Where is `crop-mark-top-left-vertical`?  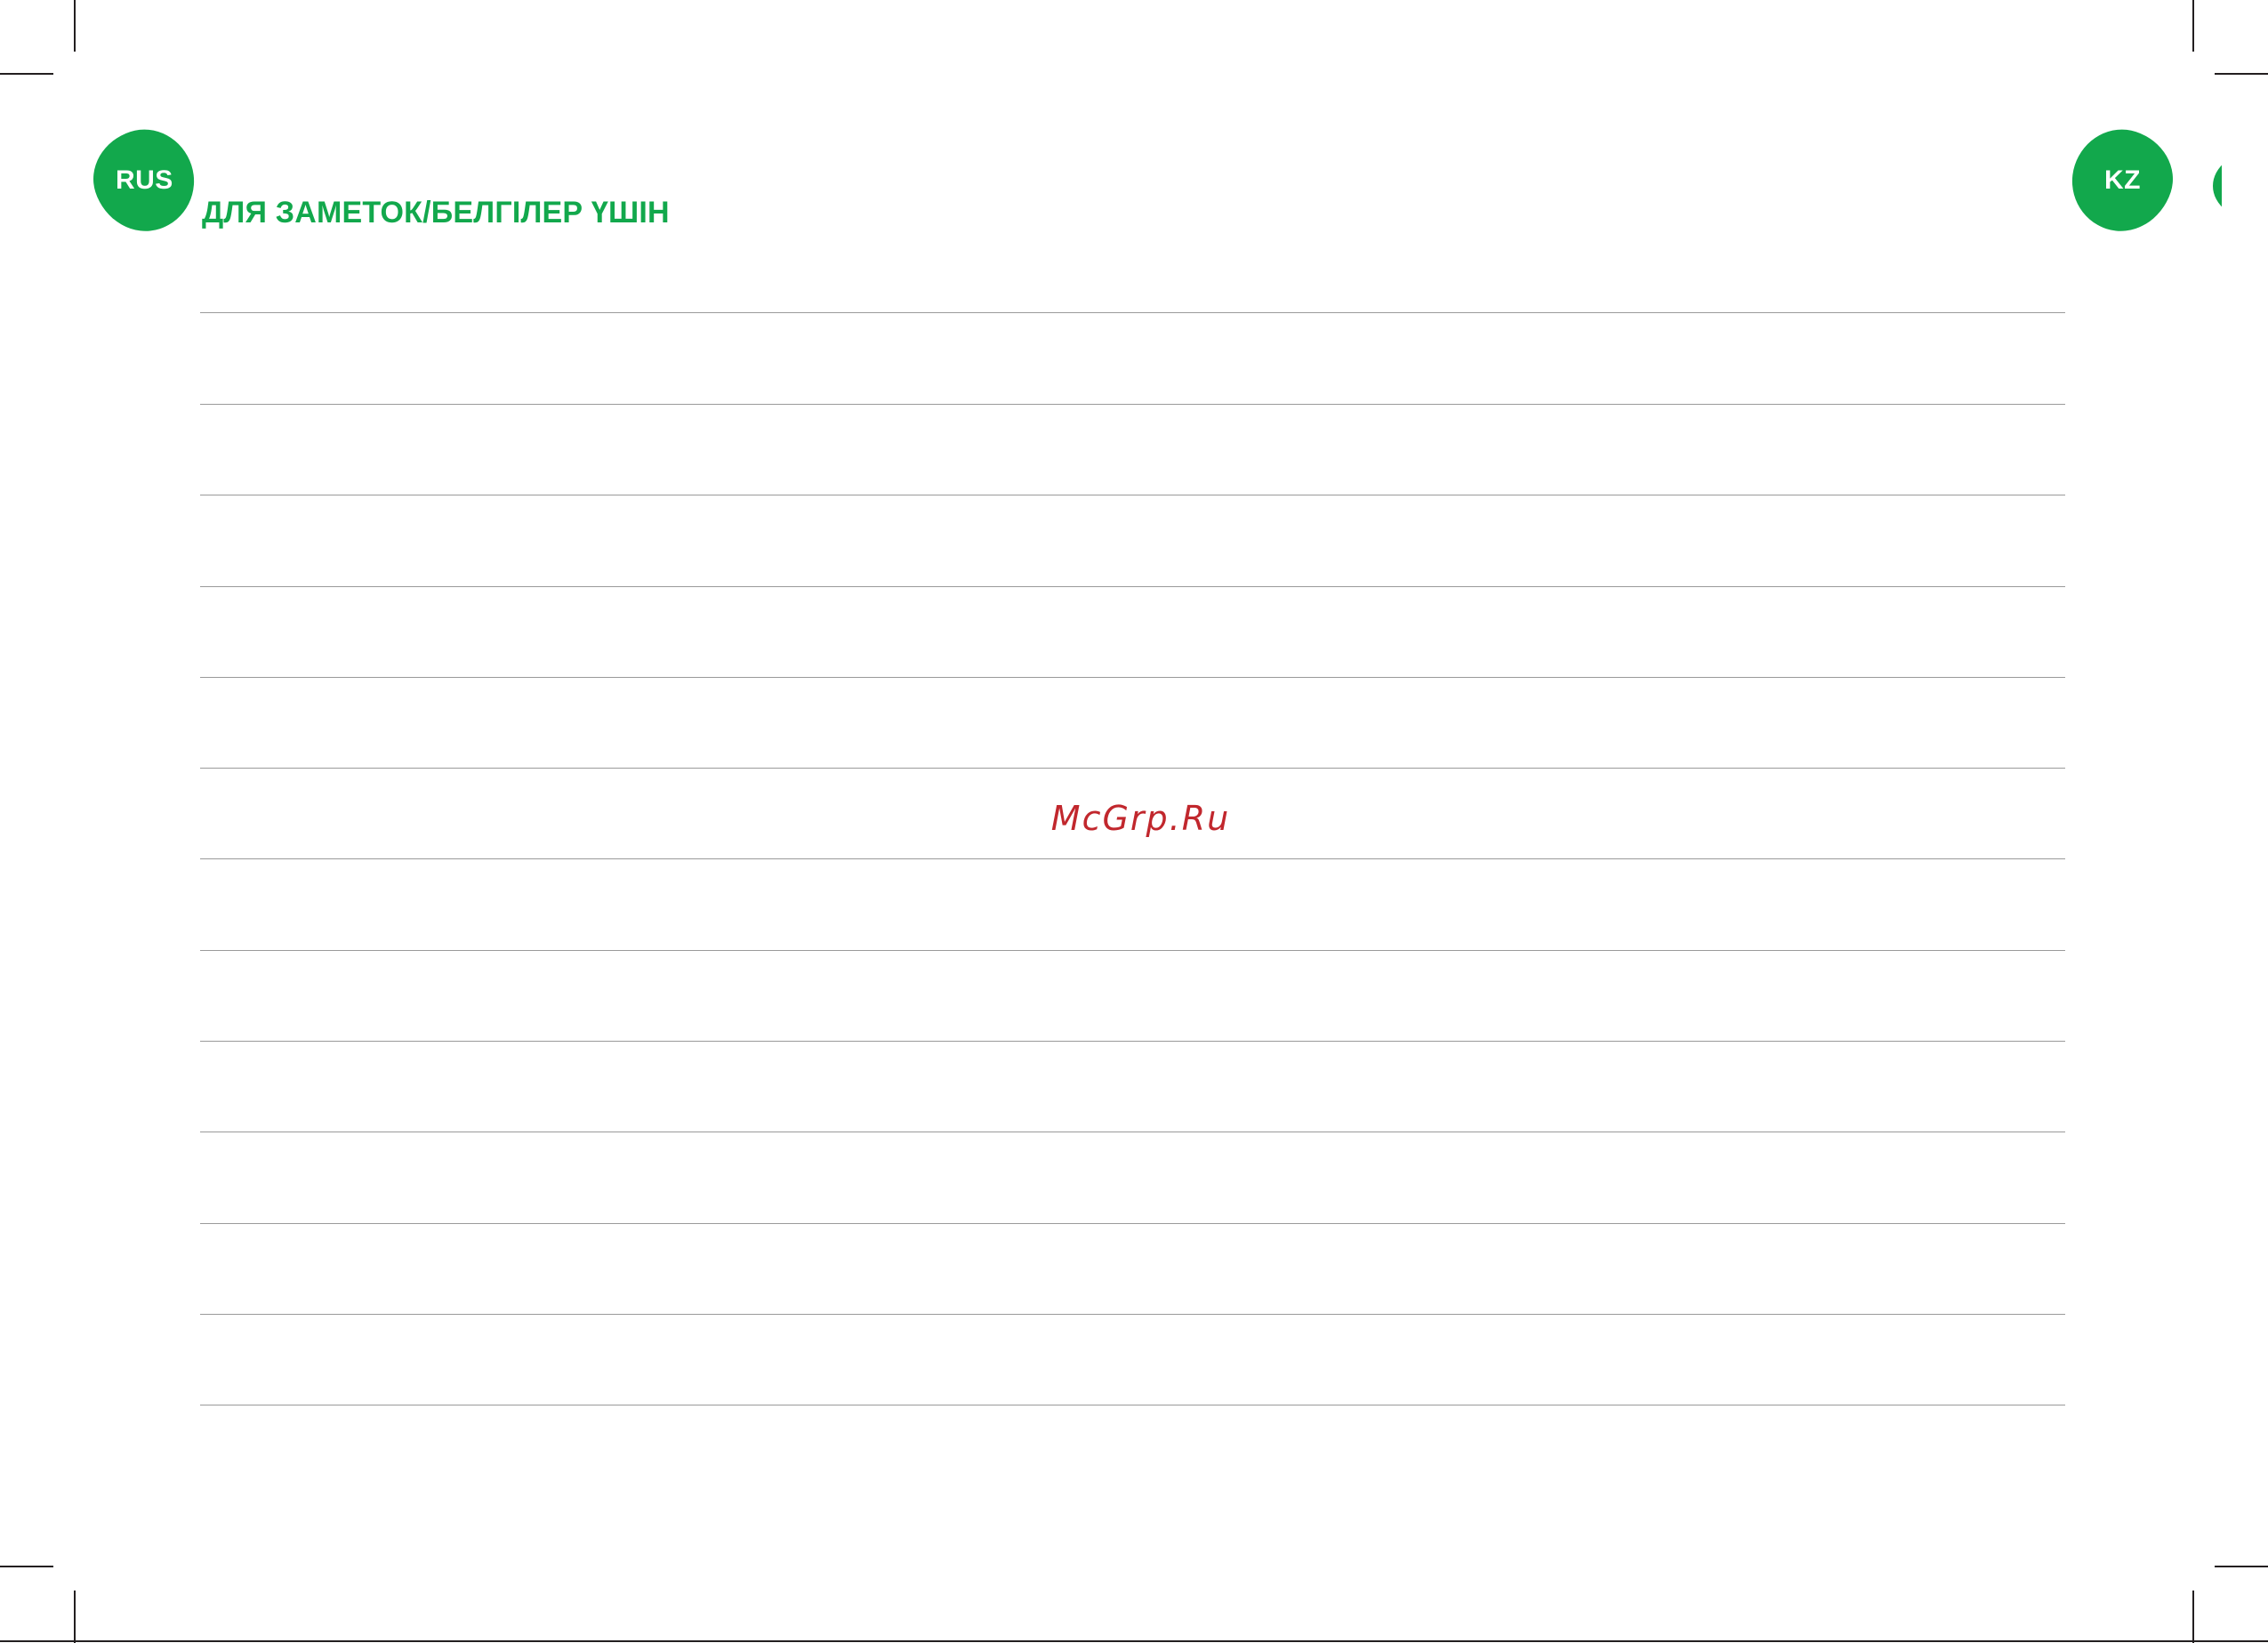 crop-mark-top-left-vertical is located at coordinates (75, 26).